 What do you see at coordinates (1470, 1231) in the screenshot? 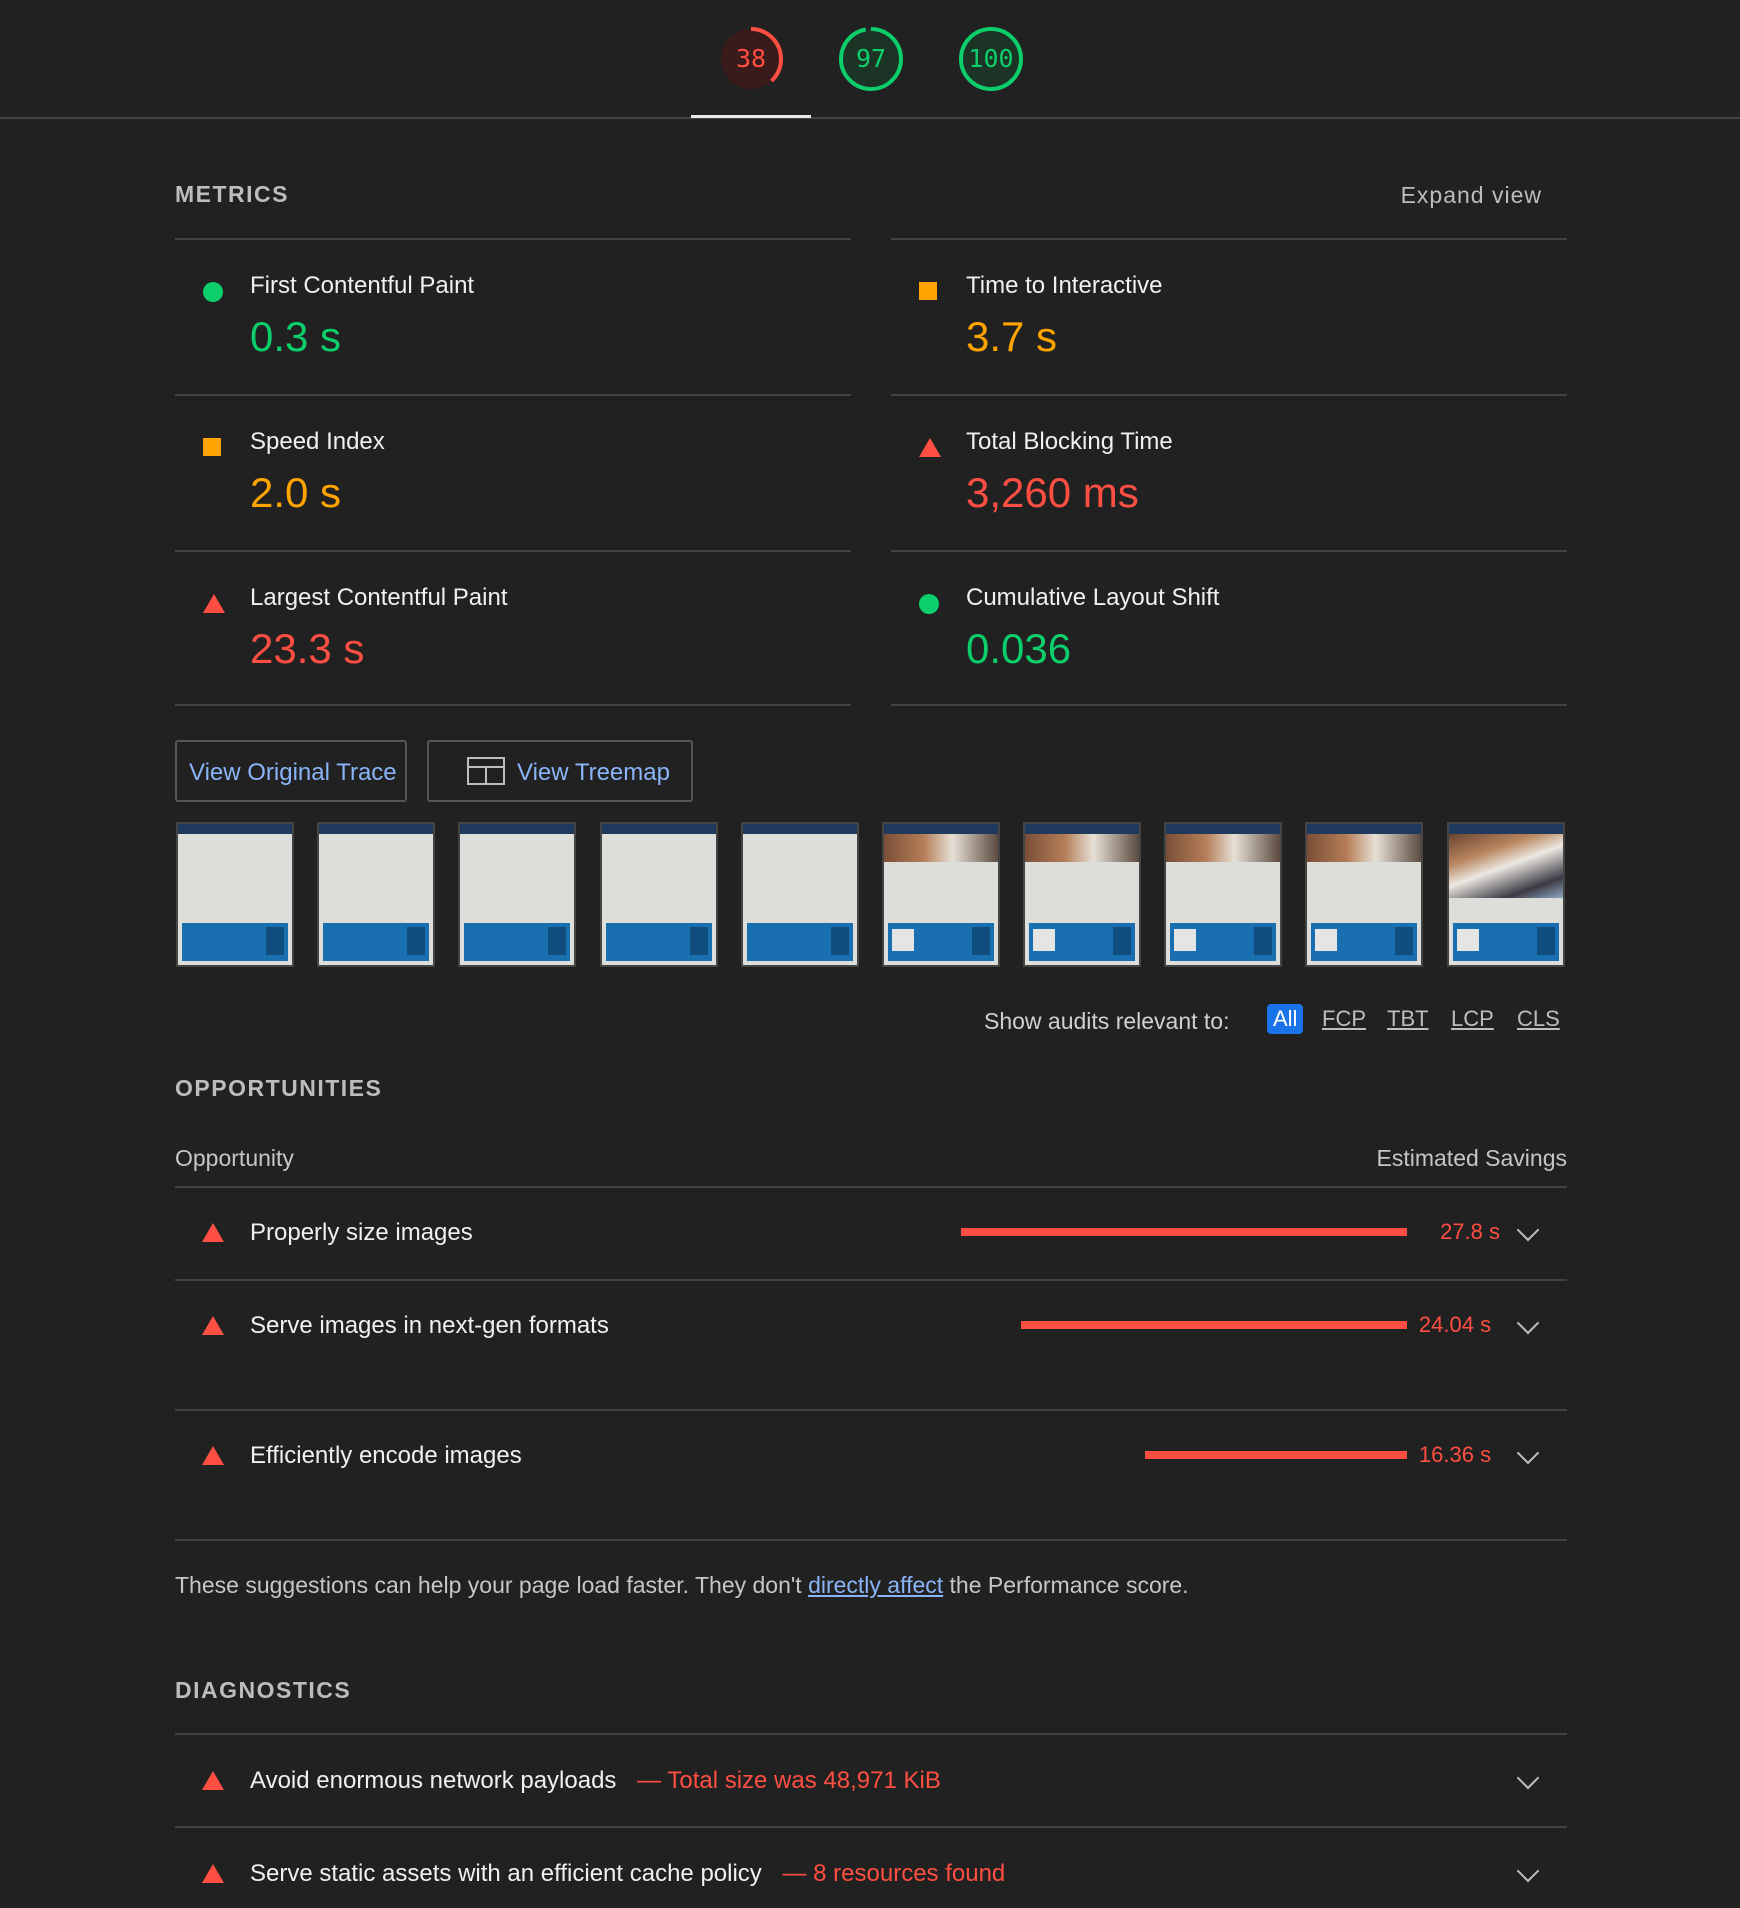
I see `savings-value: 27.8 s` at bounding box center [1470, 1231].